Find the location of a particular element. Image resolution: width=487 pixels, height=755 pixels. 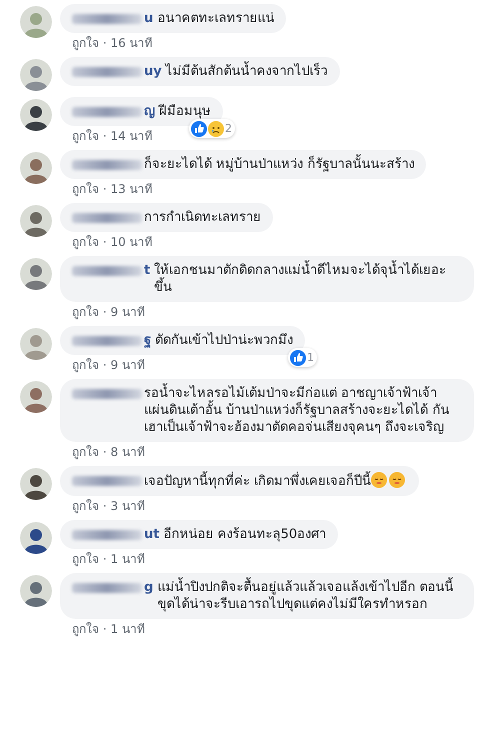

commenter-name: u is located at coordinates (149, 18).